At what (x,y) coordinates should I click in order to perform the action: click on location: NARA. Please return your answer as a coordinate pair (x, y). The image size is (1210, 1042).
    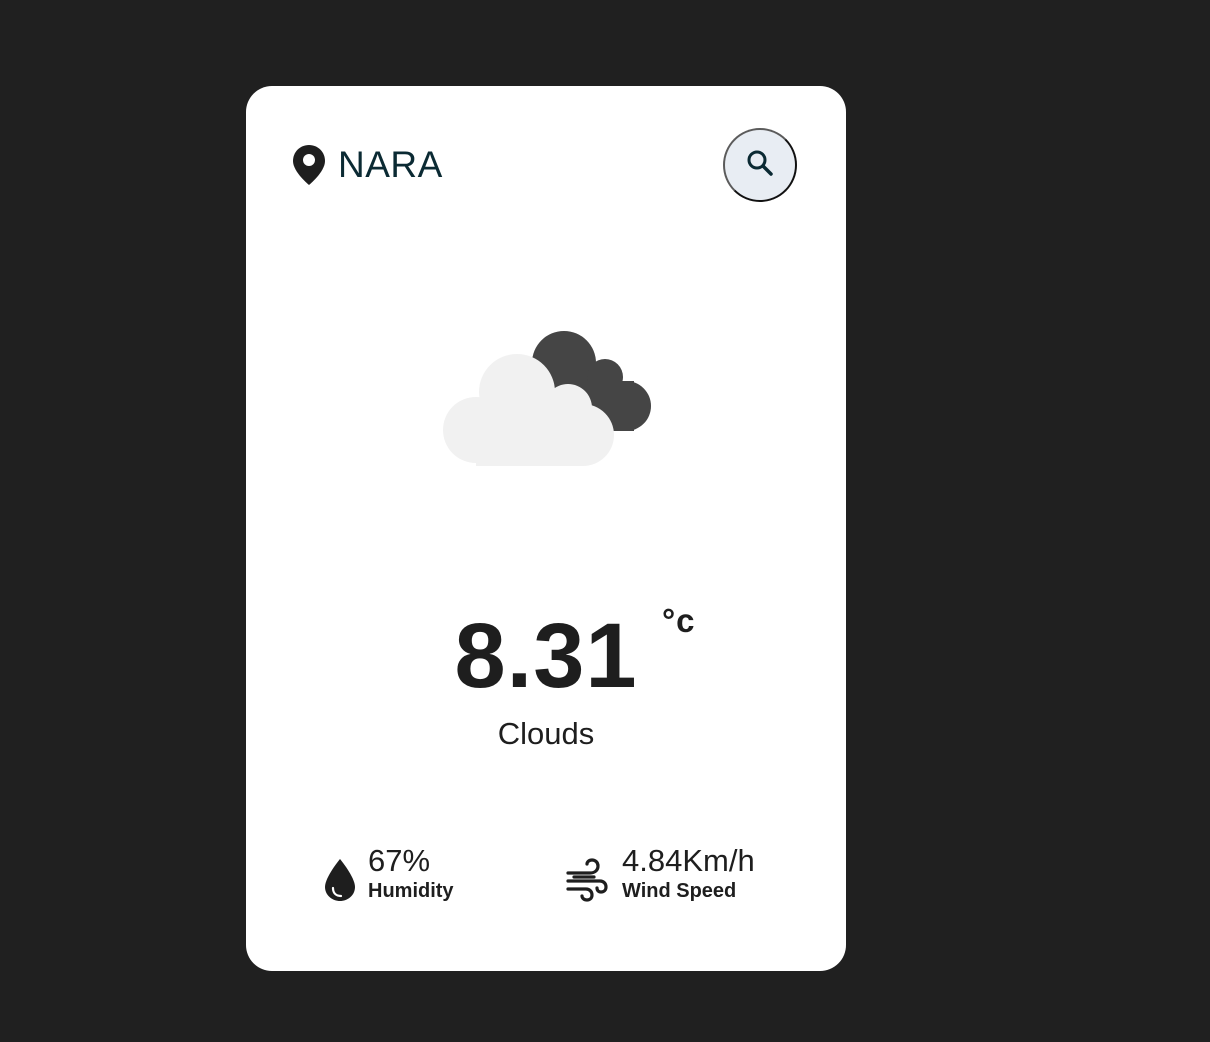
    Looking at the image, I should click on (367, 165).